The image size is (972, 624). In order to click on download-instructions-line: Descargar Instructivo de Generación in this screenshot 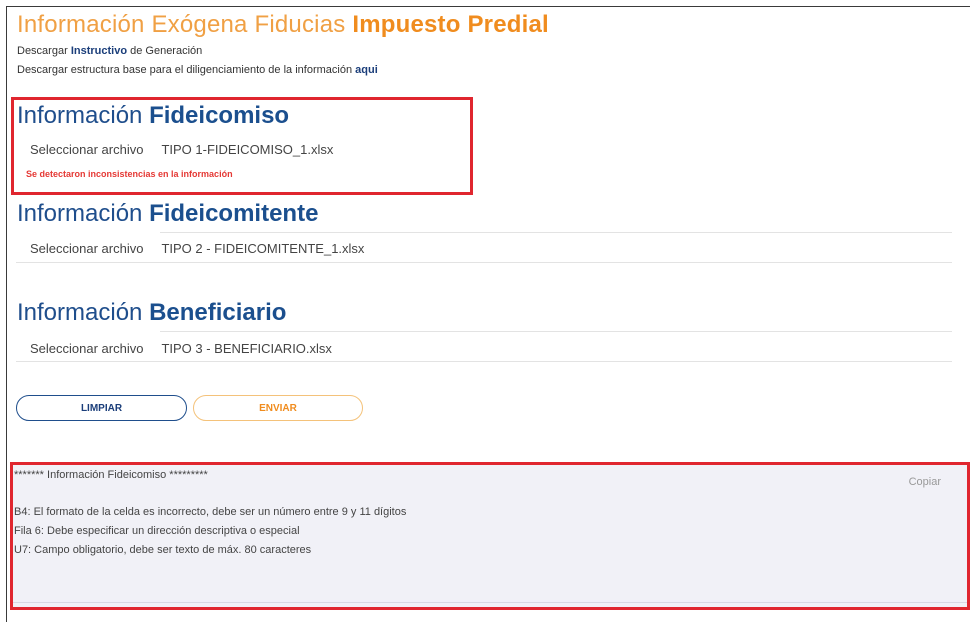, I will do `click(109, 51)`.